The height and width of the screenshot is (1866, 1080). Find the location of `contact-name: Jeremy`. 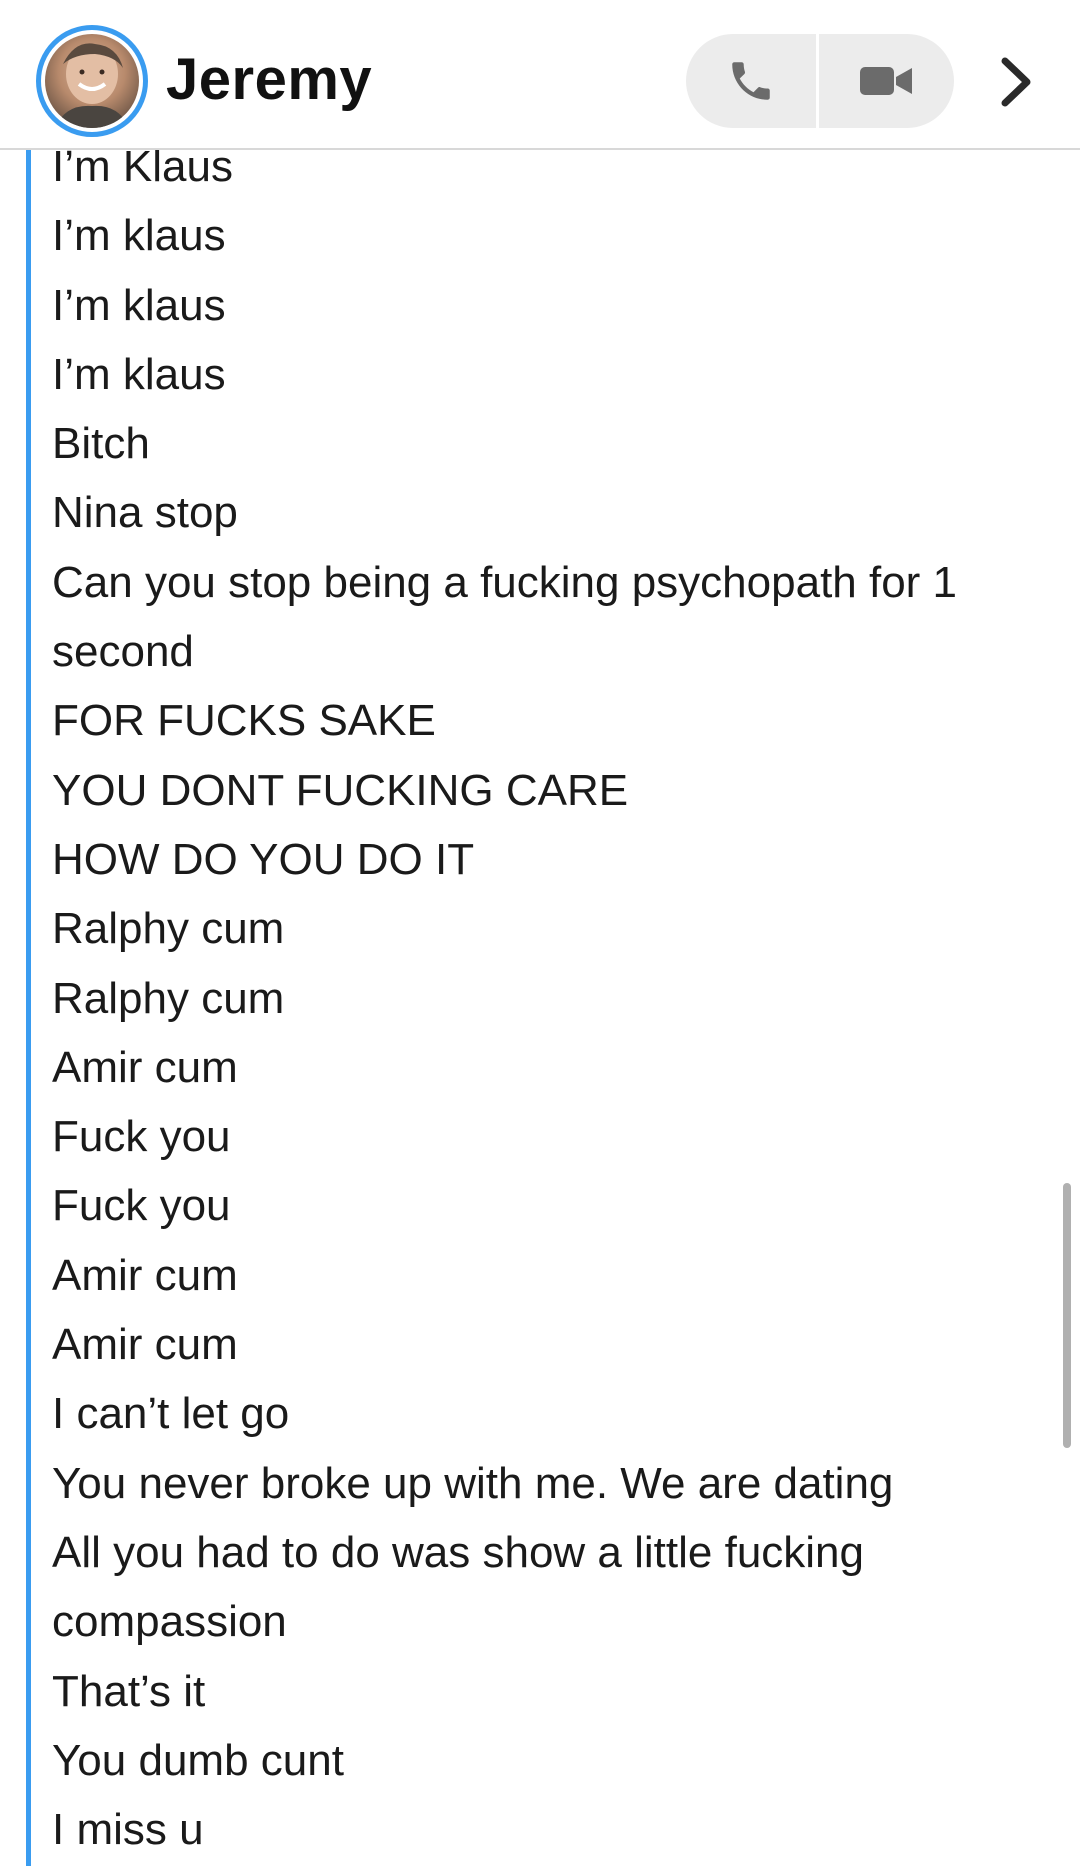

contact-name: Jeremy is located at coordinates (269, 80).